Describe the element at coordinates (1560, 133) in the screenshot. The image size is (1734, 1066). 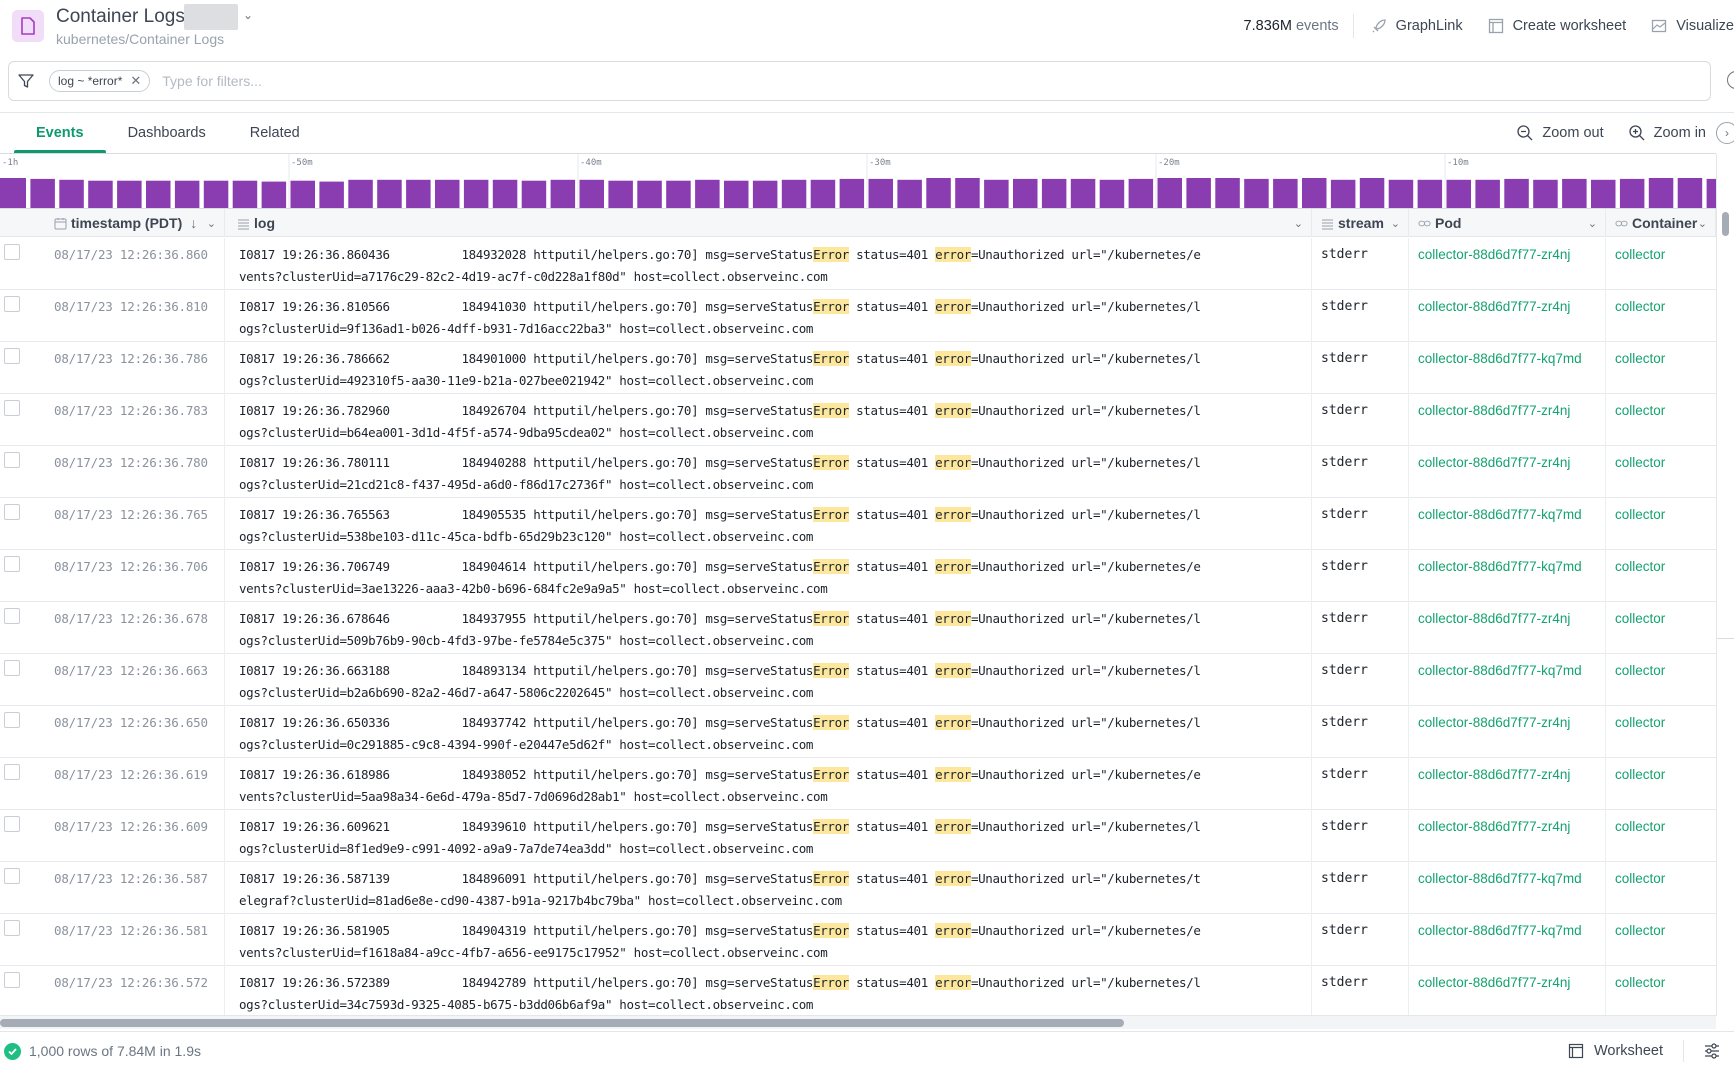
I see `zoom-out-button: Zoom out` at that location.